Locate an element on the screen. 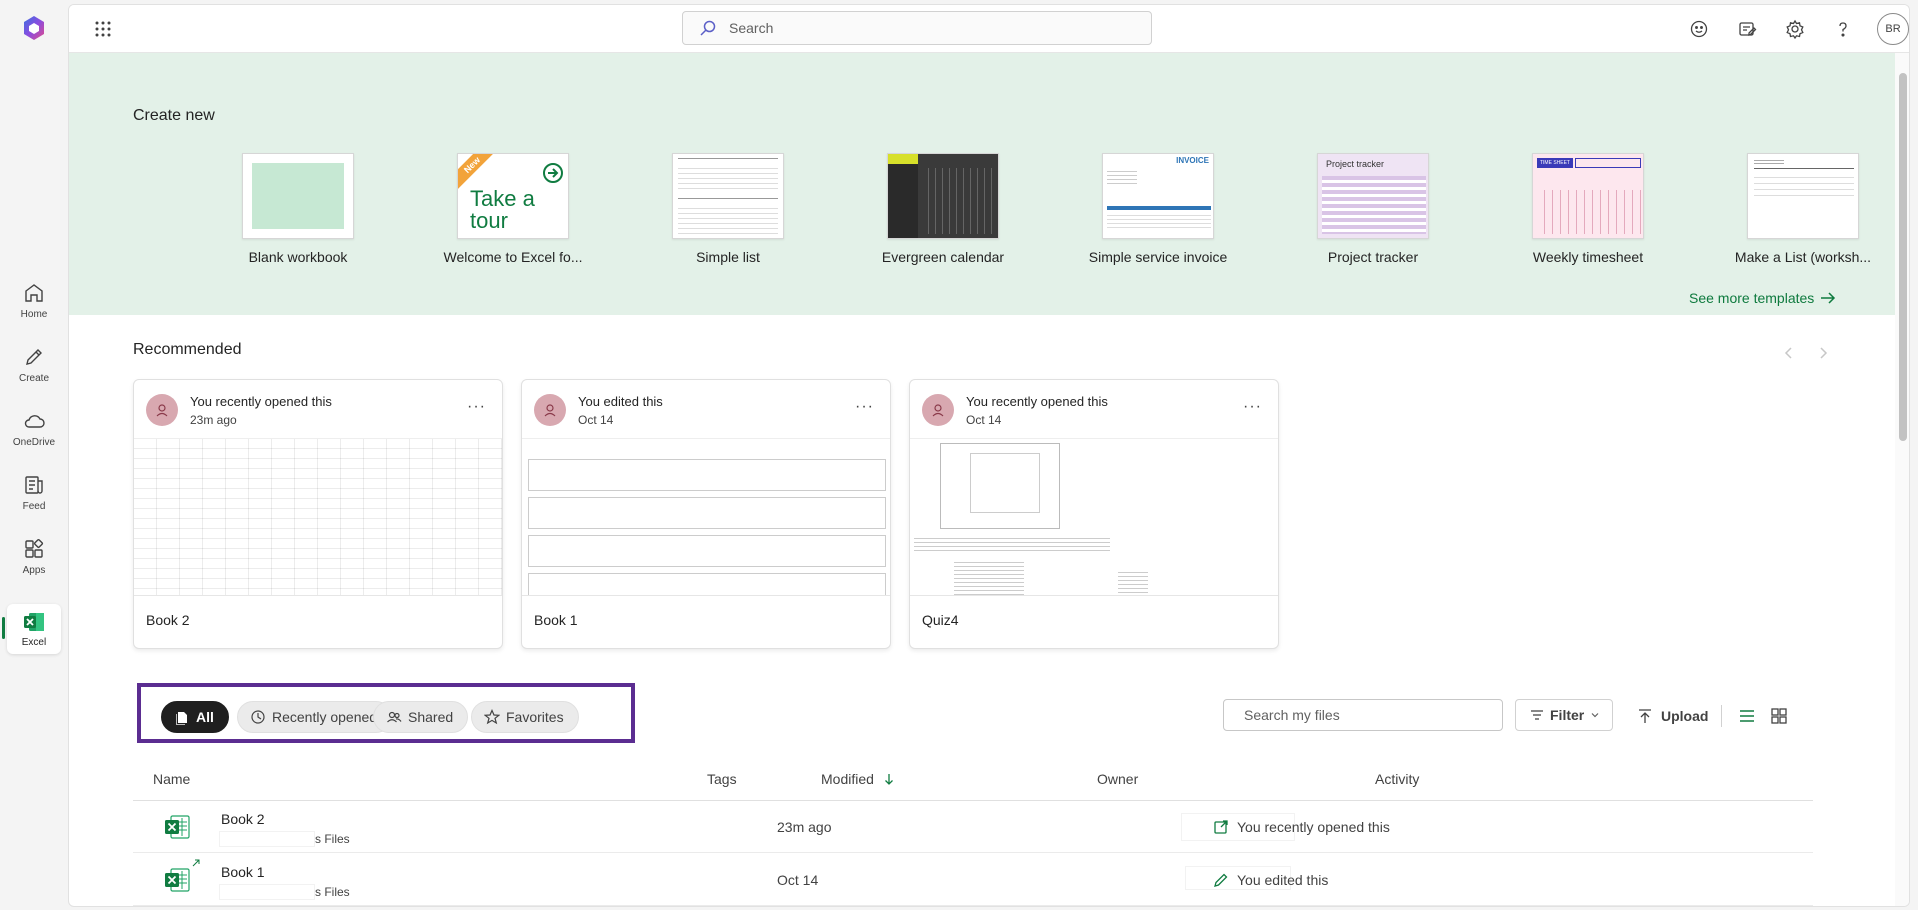 Image resolution: width=1918 pixels, height=910 pixels. card-activity: You edited this is located at coordinates (620, 401).